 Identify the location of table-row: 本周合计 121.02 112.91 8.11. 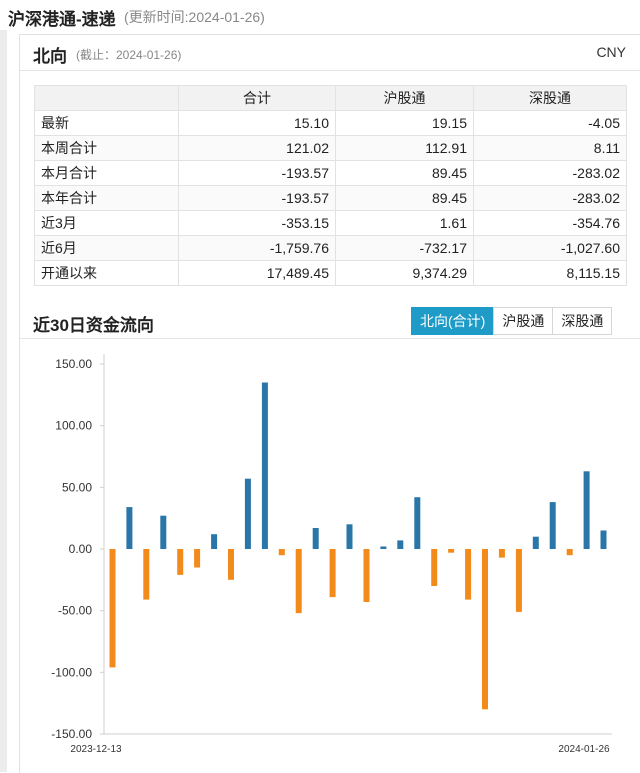
(330, 148).